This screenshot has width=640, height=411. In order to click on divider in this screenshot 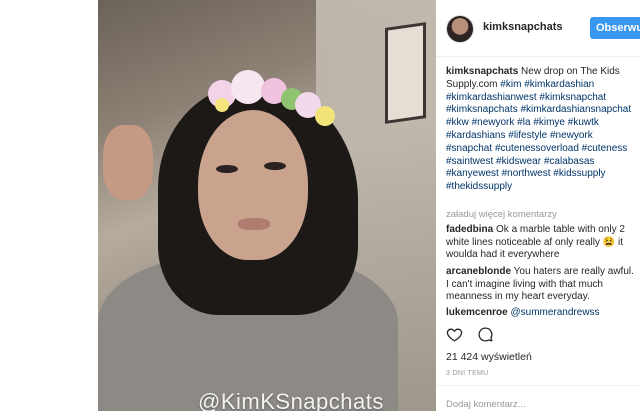, I will do `click(538, 385)`.